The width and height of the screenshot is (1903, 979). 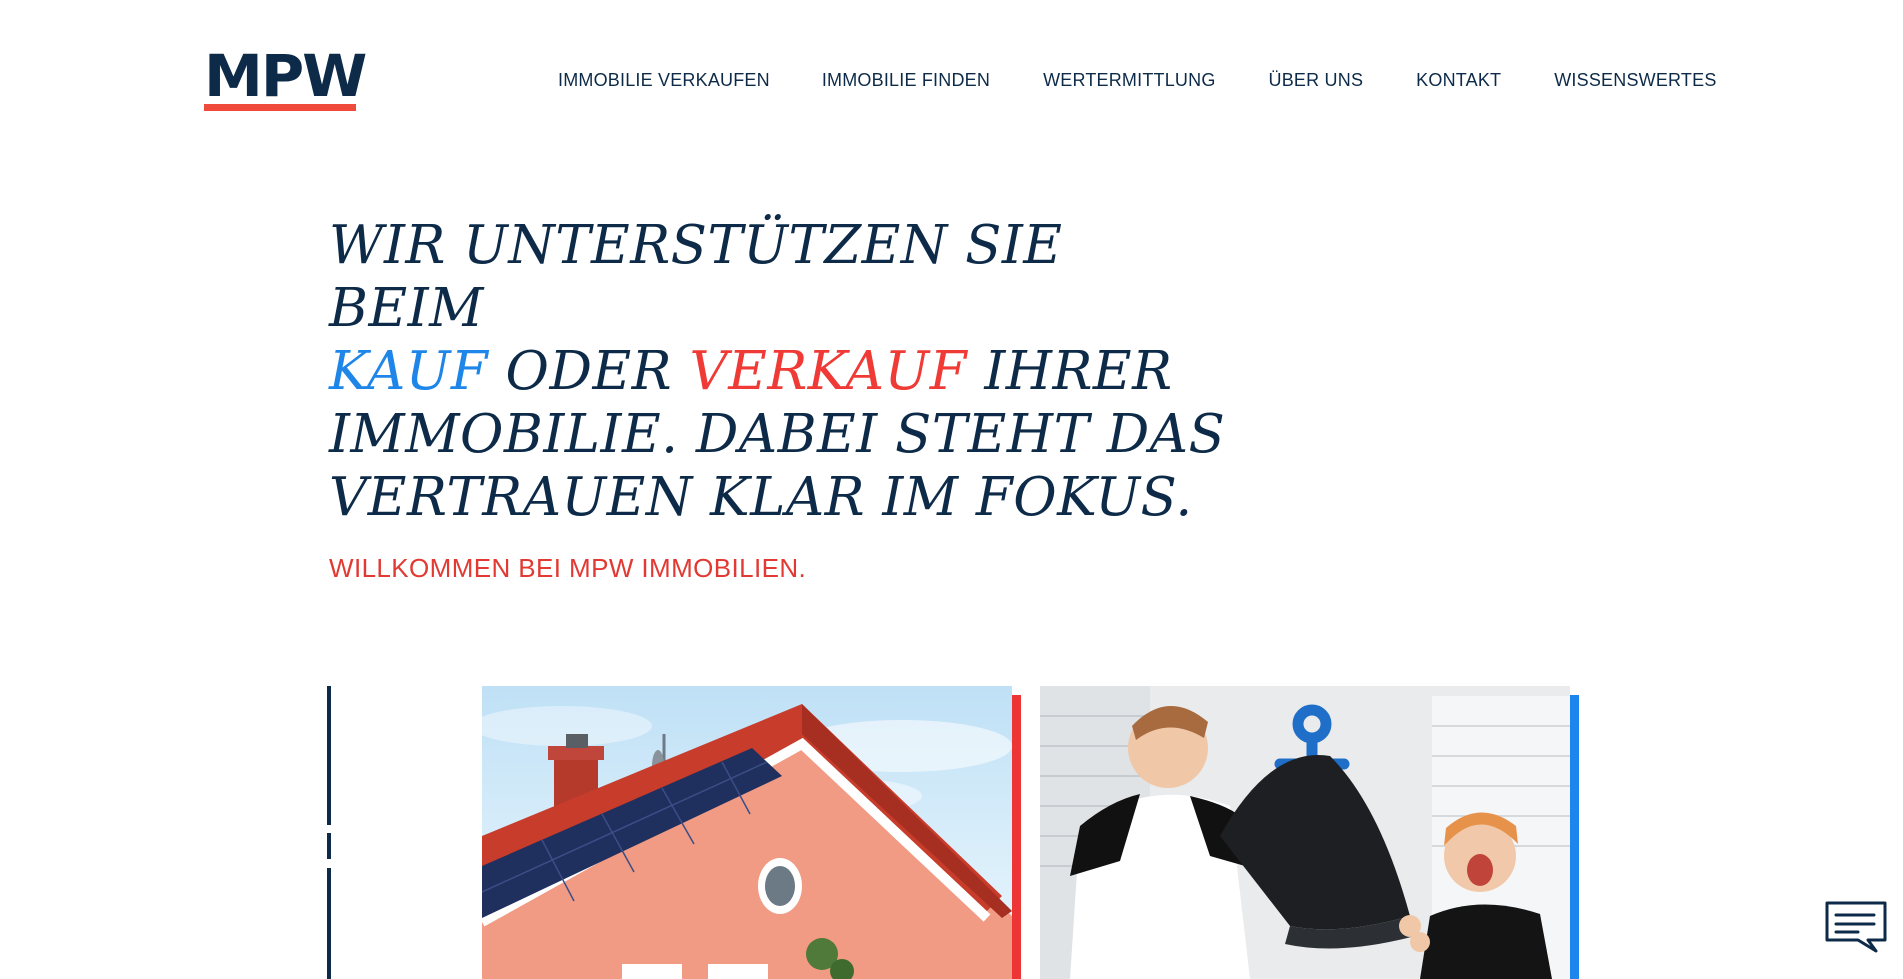 What do you see at coordinates (589, 371) in the screenshot?
I see `hero-heading-oder: oder` at bounding box center [589, 371].